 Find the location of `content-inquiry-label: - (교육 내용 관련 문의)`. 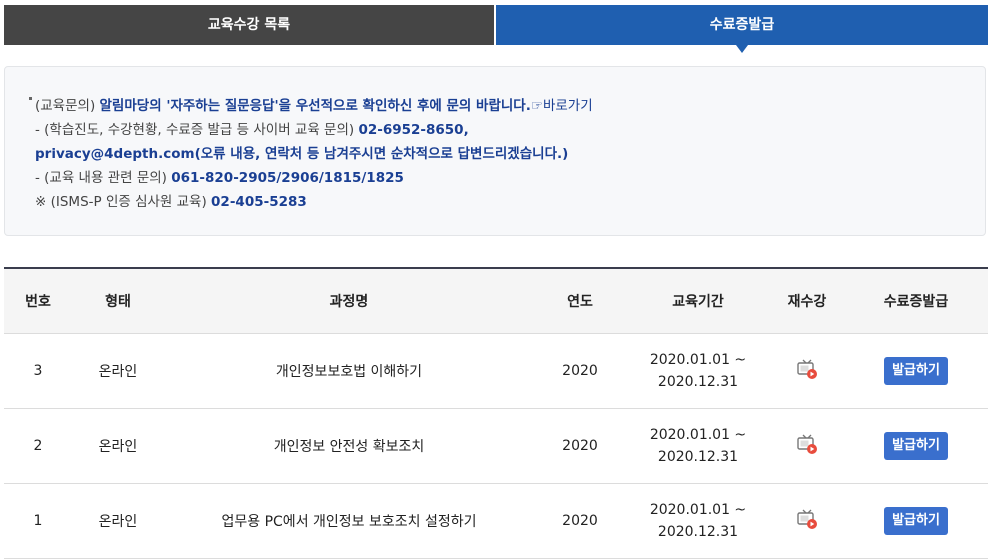

content-inquiry-label: - (교육 내용 관련 문의) is located at coordinates (101, 178).